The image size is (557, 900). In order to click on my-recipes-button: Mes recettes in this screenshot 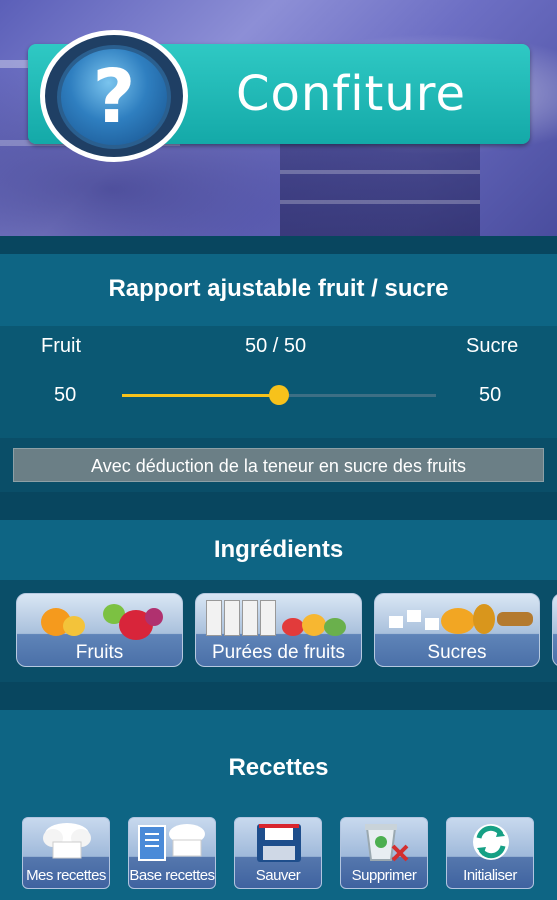, I will do `click(66, 853)`.